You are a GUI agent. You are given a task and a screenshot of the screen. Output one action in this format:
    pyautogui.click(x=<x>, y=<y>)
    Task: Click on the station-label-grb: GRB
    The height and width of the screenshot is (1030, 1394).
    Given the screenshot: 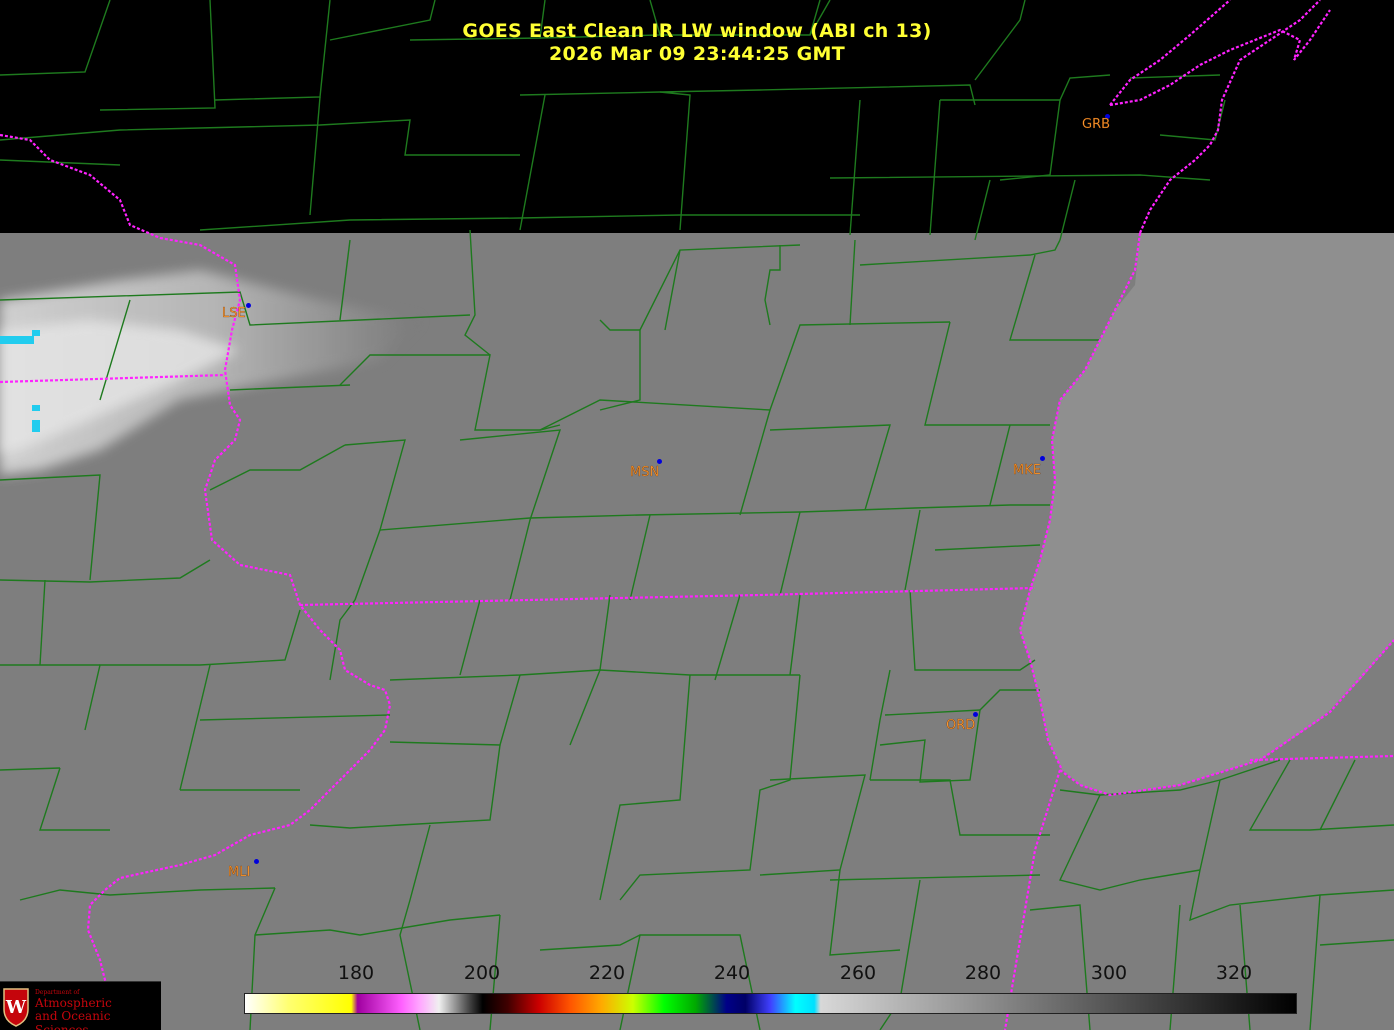 What is the action you would take?
    pyautogui.click(x=1096, y=124)
    